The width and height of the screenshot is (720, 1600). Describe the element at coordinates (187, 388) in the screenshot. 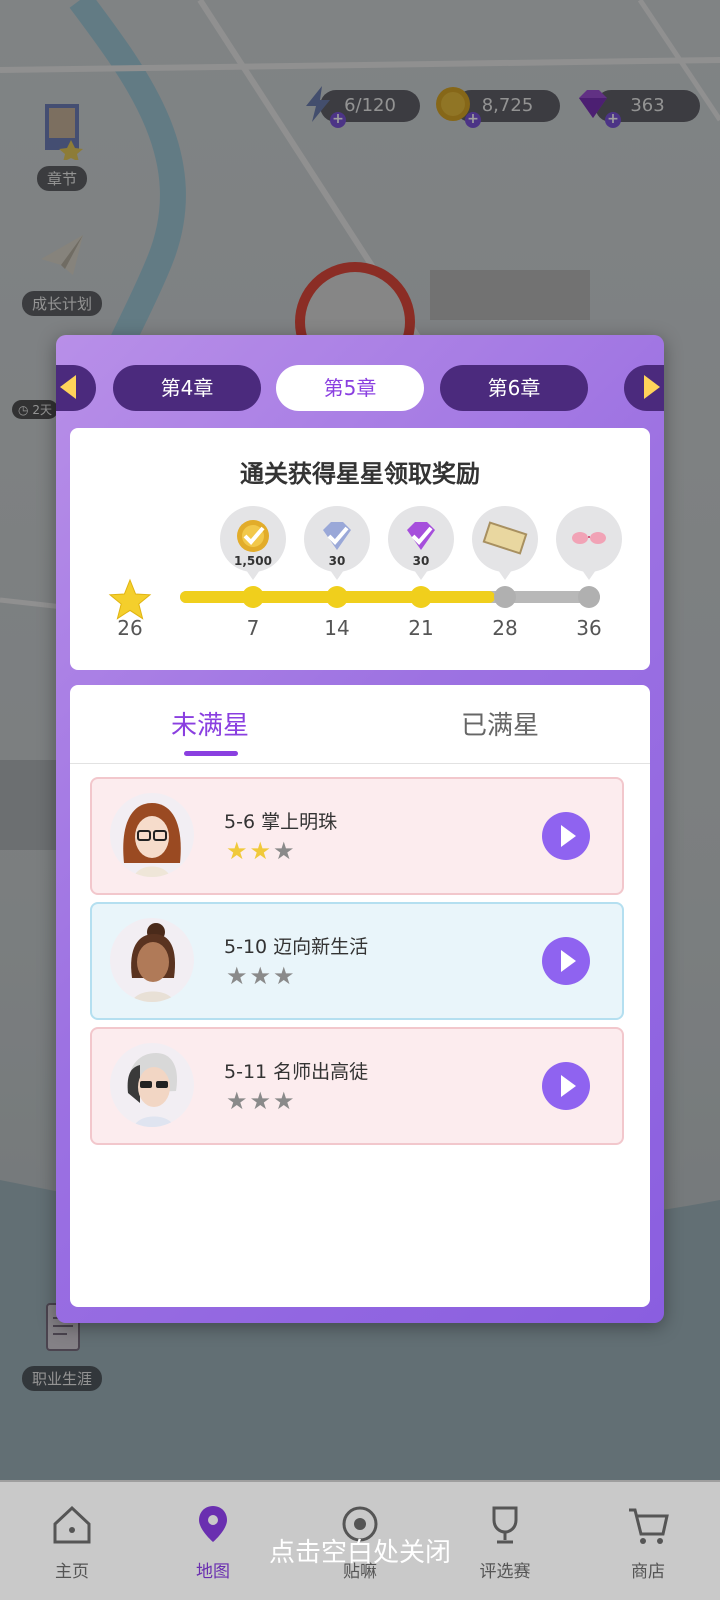

I see `tab-chapter-4: 第4章` at that location.